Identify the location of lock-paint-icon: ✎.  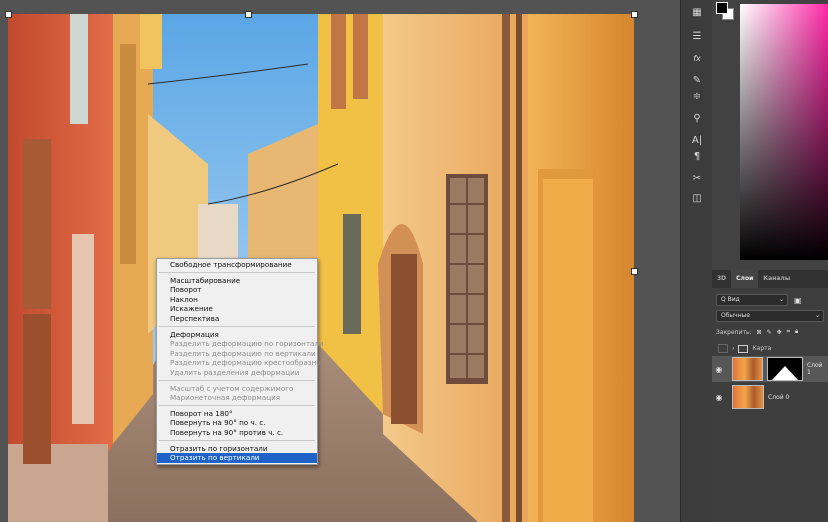
(769, 332).